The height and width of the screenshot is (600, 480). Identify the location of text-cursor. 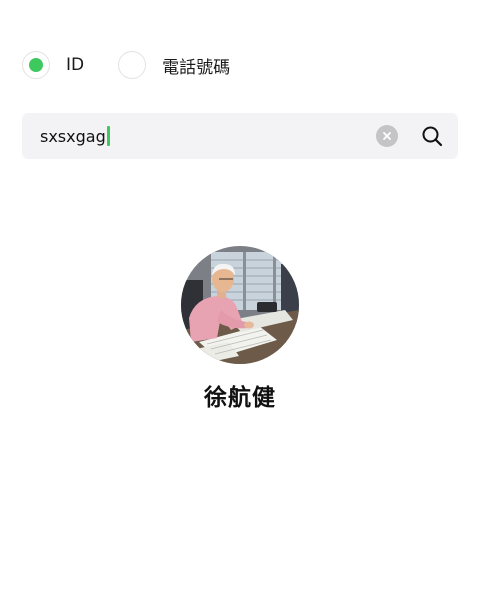
(108, 136).